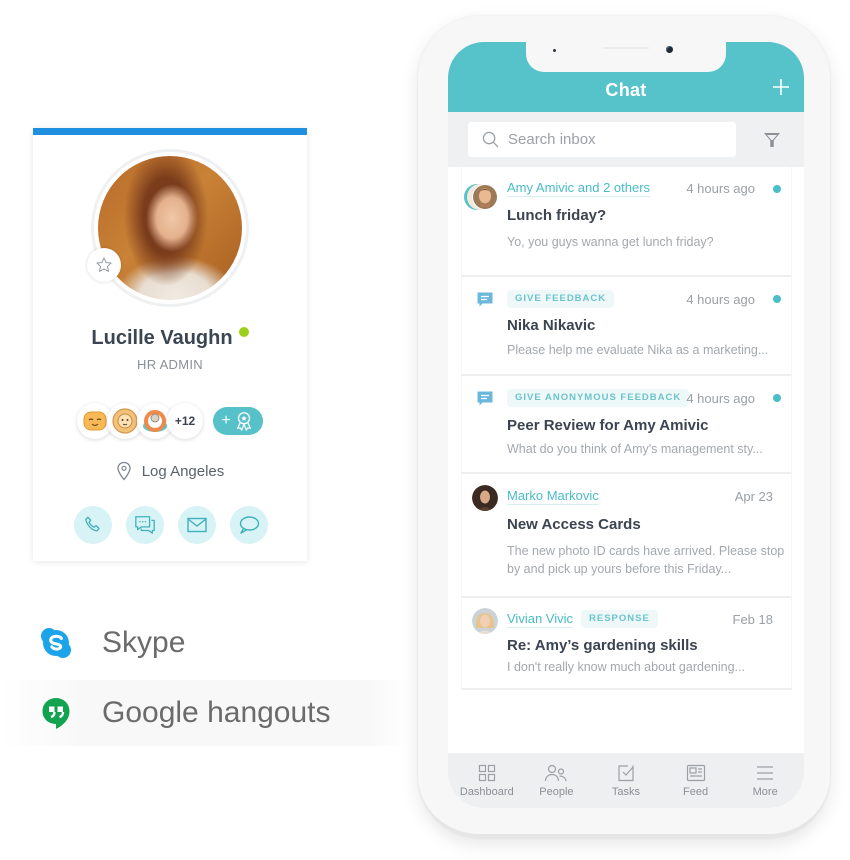  I want to click on response-tag: RESPONSE, so click(619, 619).